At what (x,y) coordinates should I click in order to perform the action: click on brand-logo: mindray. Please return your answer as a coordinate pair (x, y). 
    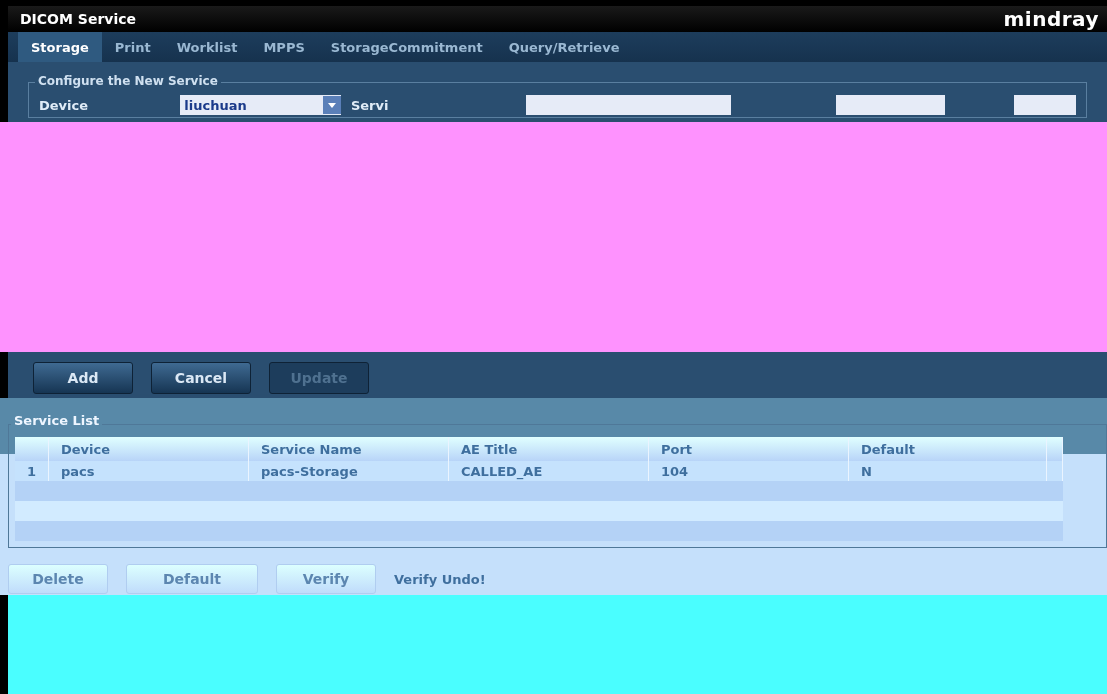
    Looking at the image, I should click on (1051, 19).